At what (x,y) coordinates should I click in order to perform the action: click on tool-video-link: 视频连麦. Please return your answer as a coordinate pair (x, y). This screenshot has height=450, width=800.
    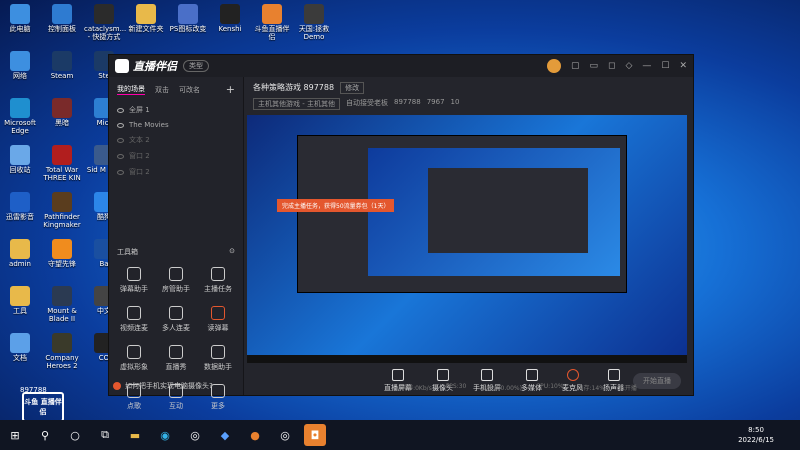
    Looking at the image, I should click on (134, 319).